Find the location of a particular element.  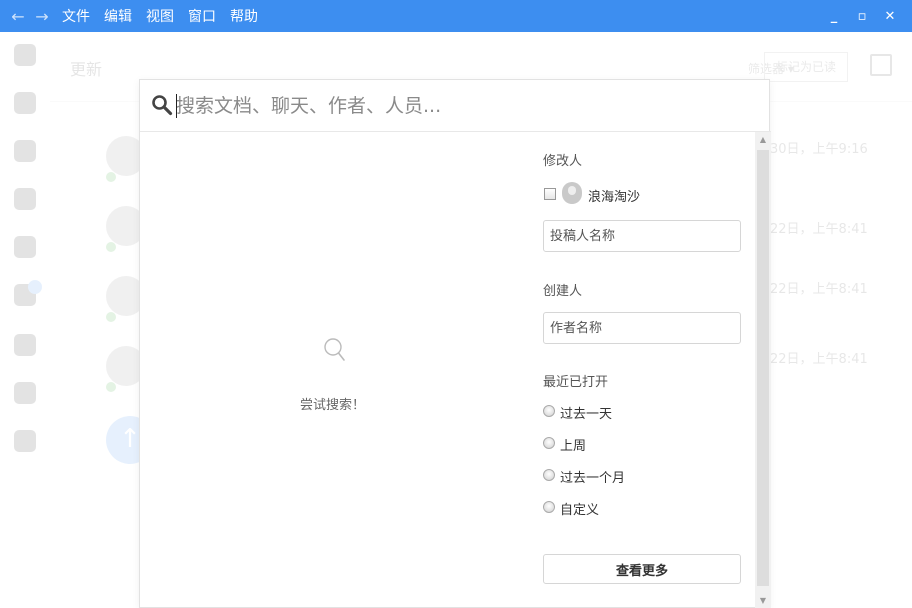

bell-nav-icon is located at coordinates (25, 199).